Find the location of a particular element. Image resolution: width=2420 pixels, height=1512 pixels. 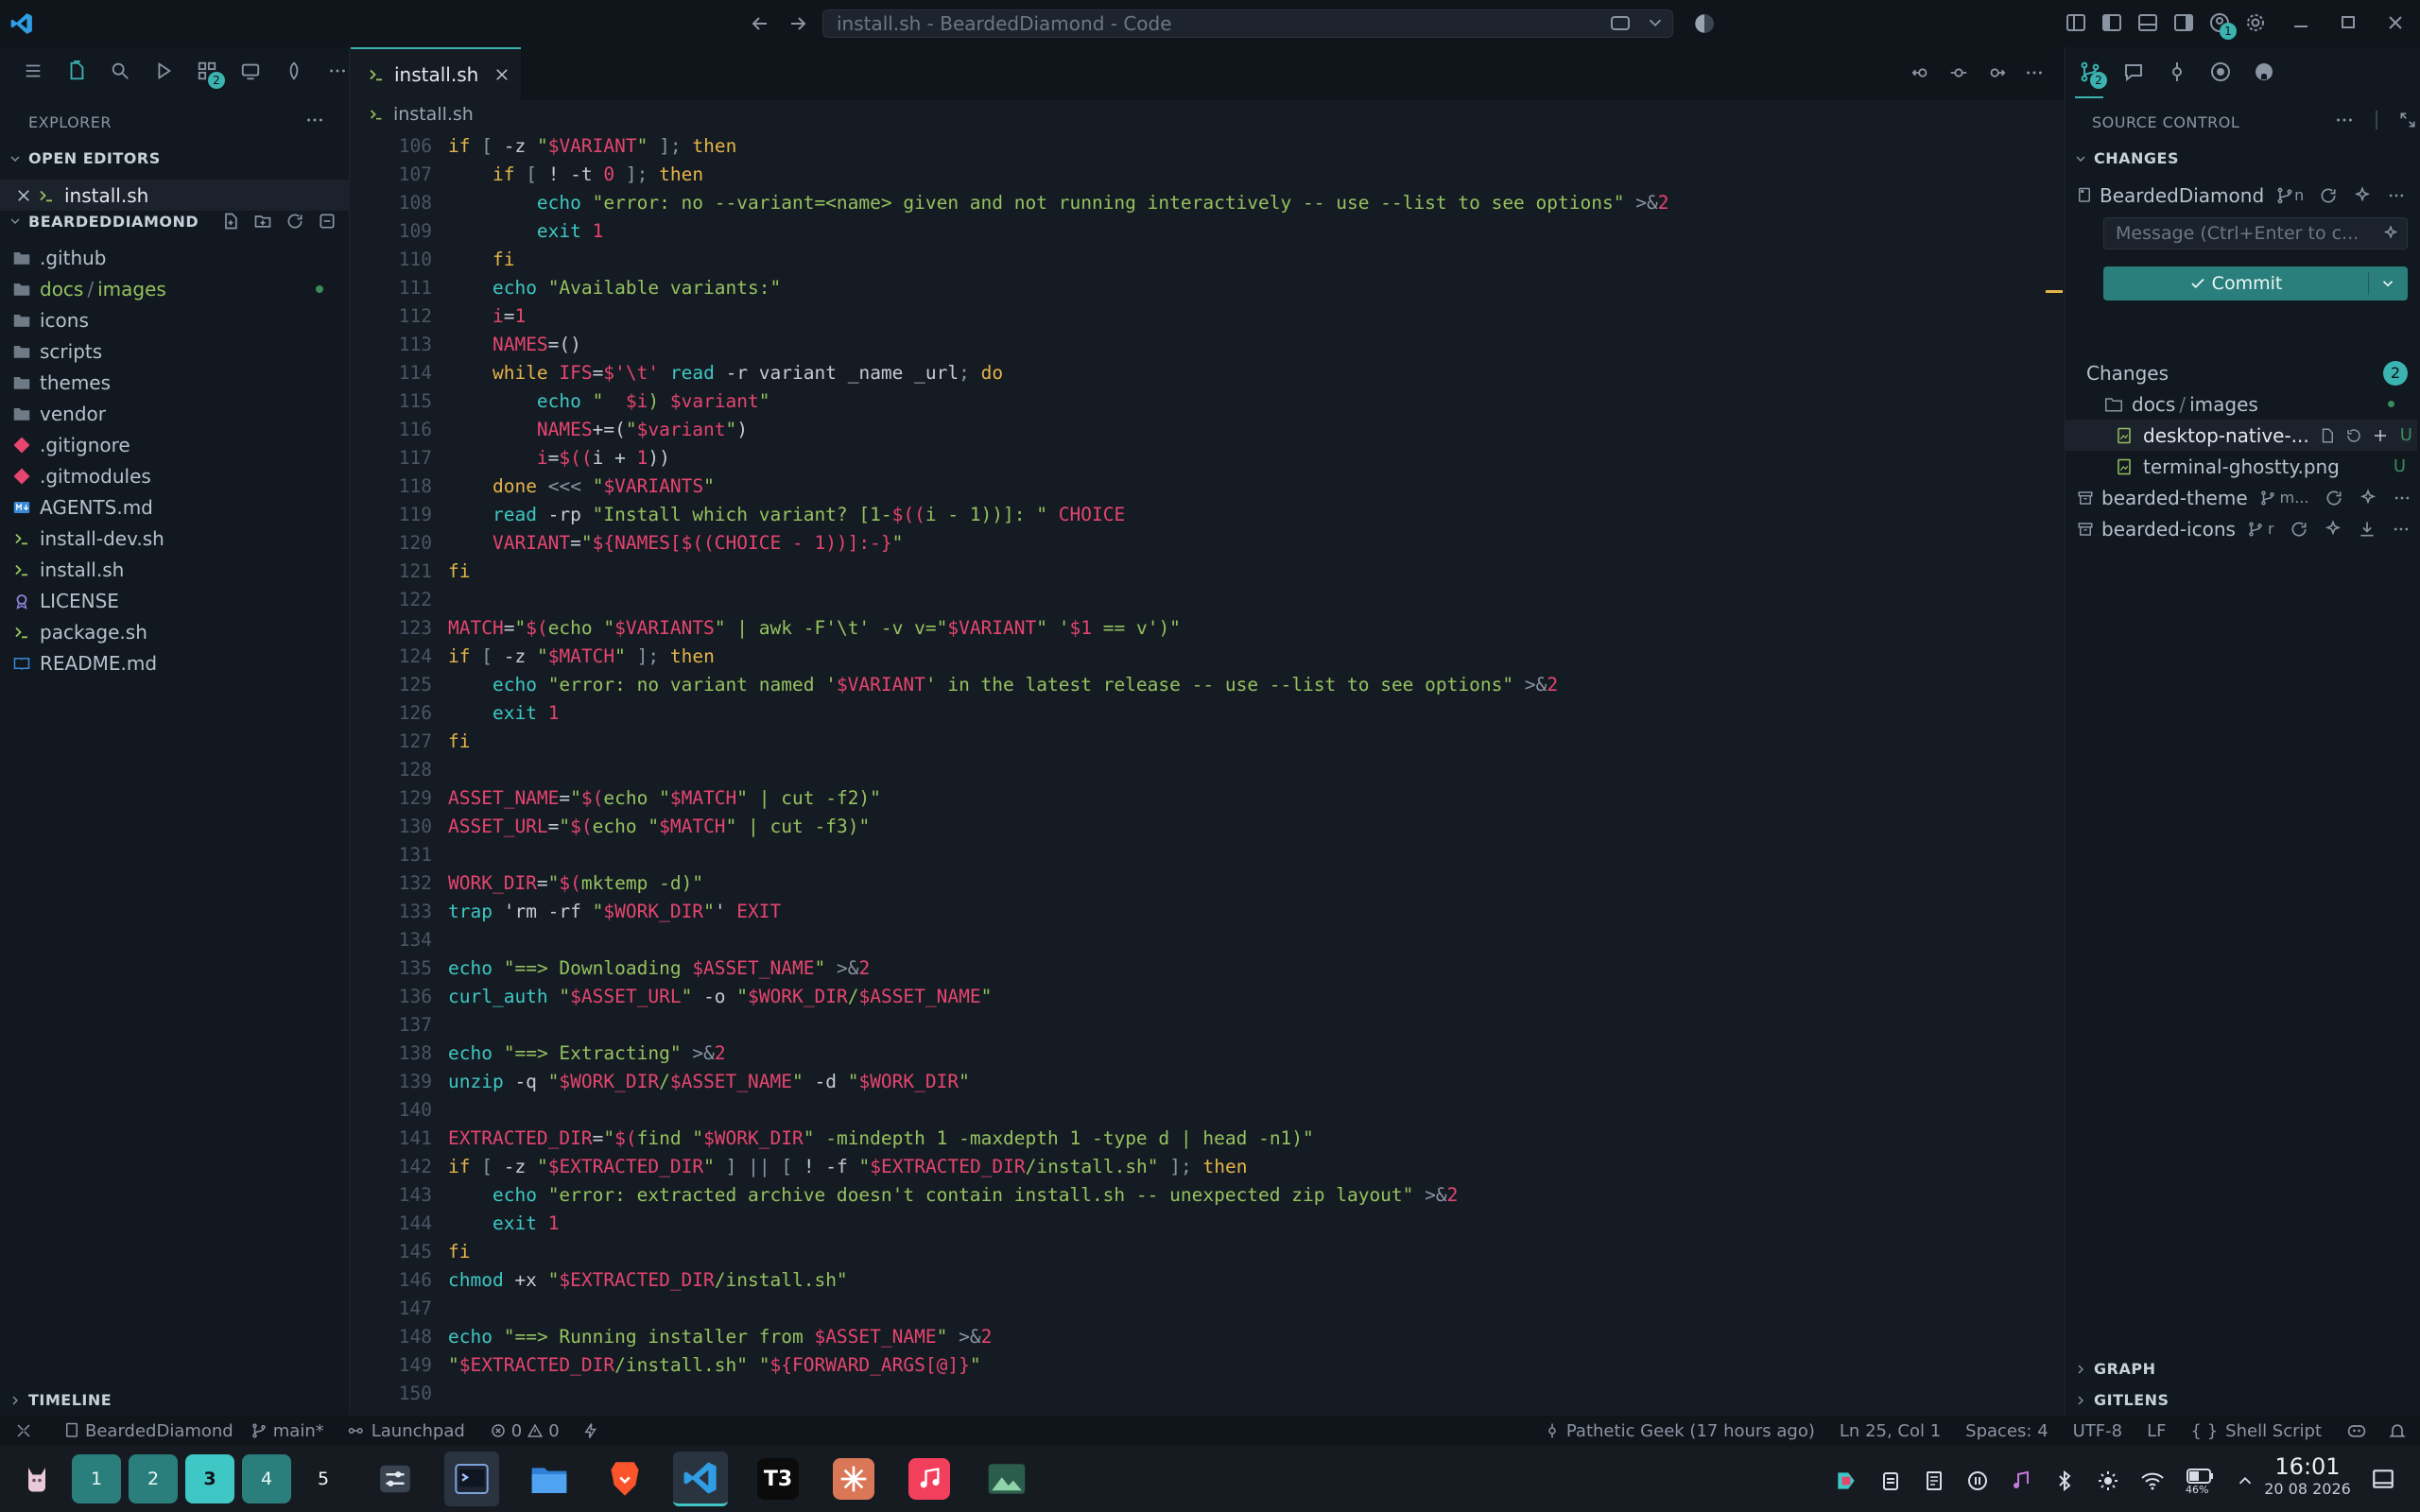

indentation: Spaces: 4 is located at coordinates (2007, 1431).